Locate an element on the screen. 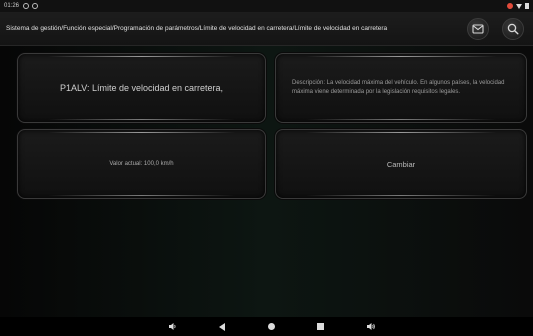 Image resolution: width=533 pixels, height=336 pixels. search-icon is located at coordinates (513, 29).